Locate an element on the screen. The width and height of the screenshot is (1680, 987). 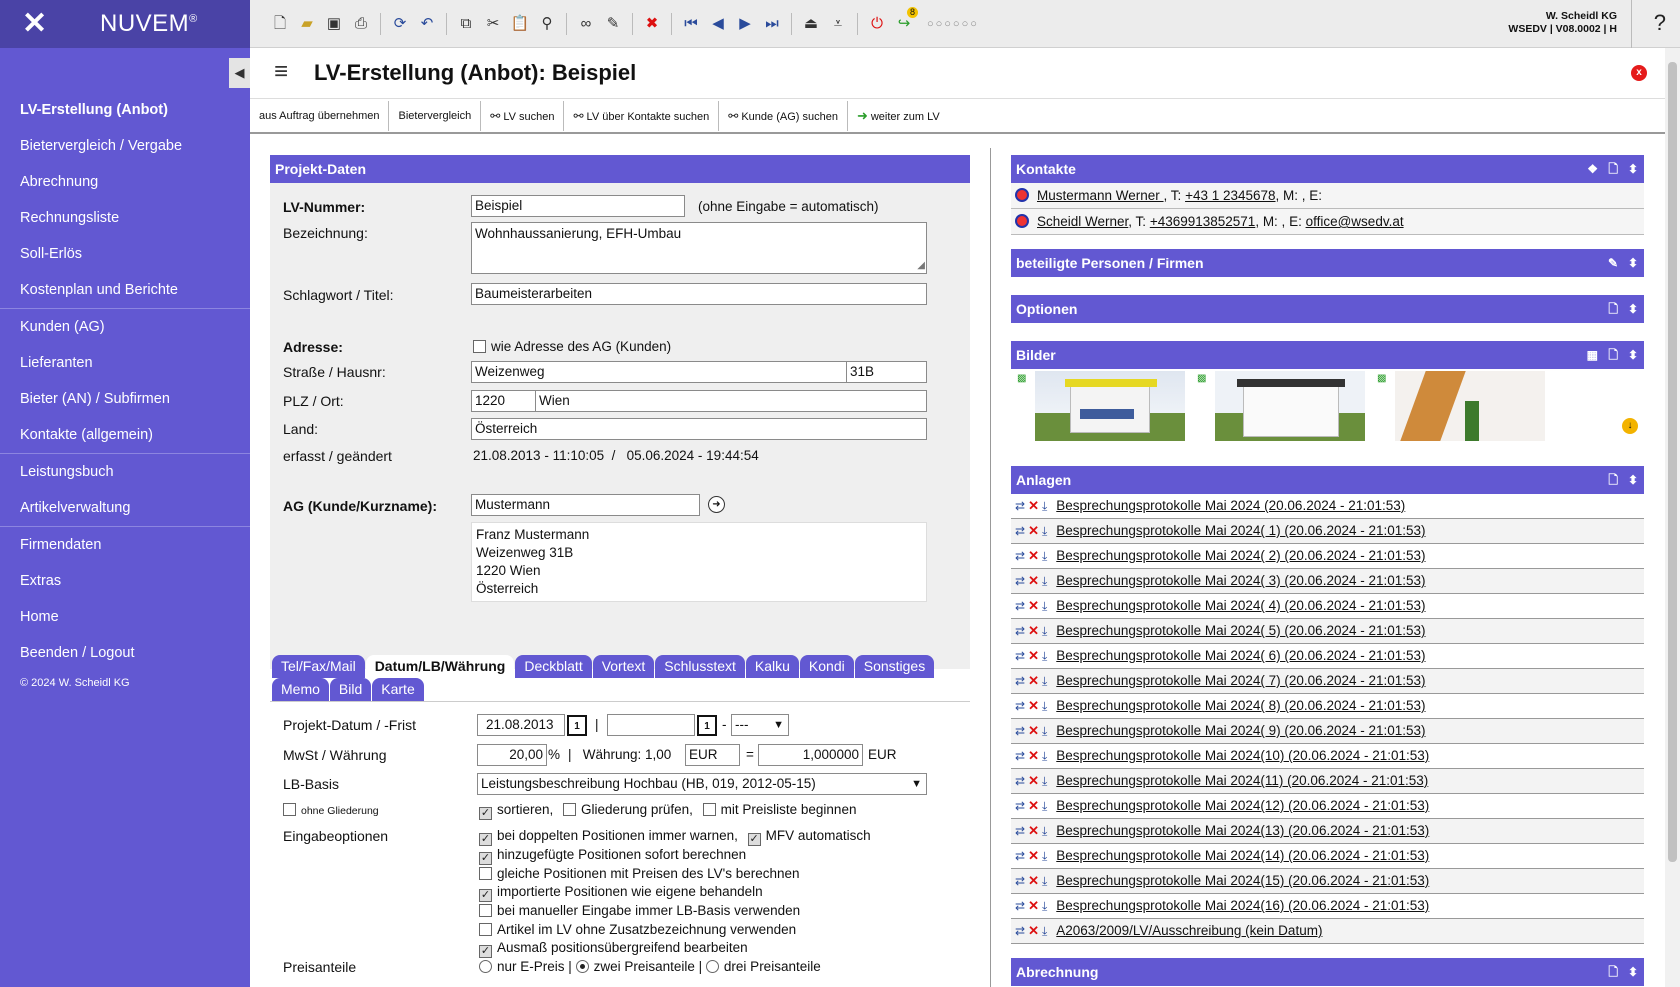
nur-e-preis-radio is located at coordinates (485, 966).